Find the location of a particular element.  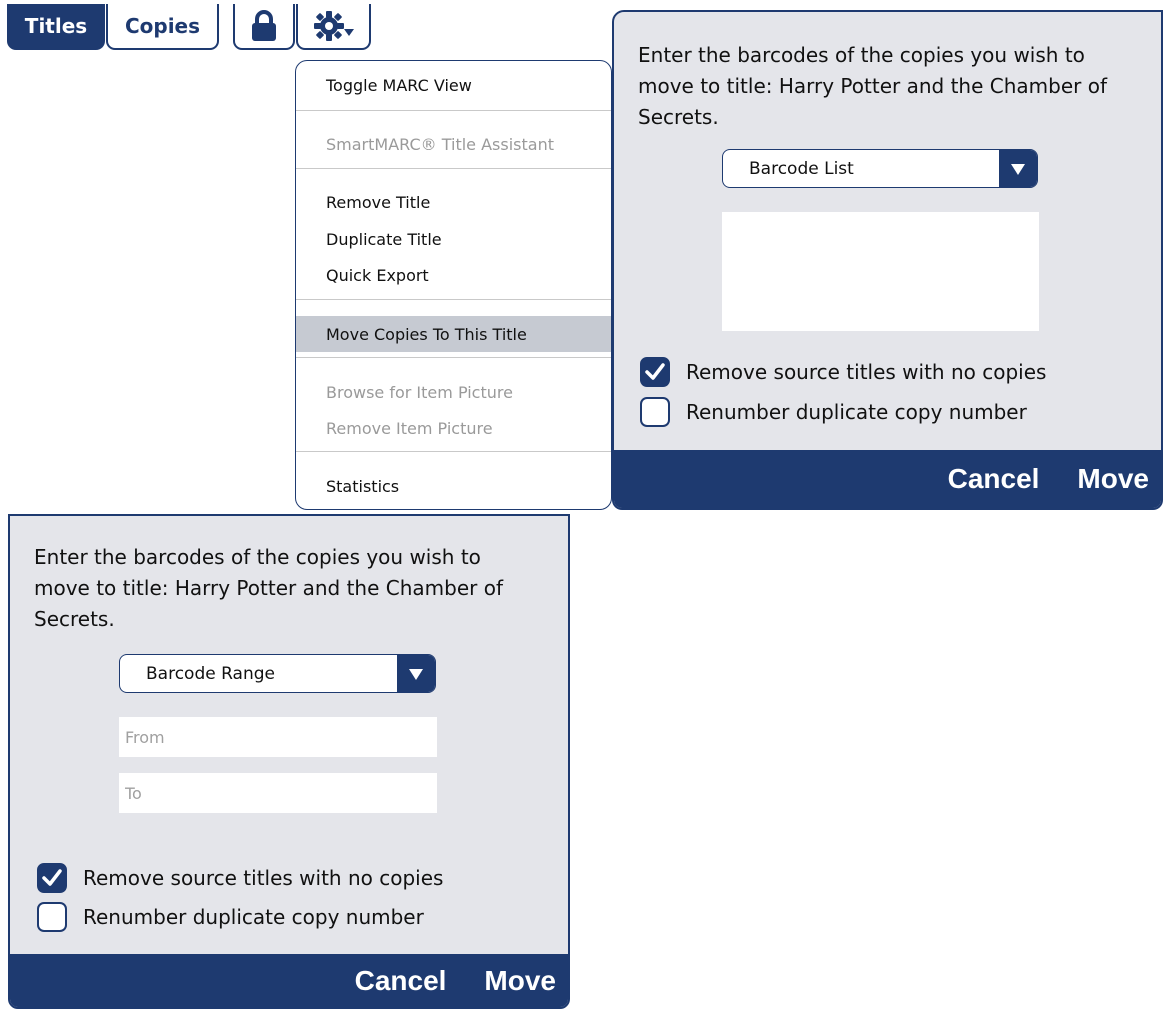

menu-item-browse-for-item-picture: Browse for Item Picture is located at coordinates (453, 392).